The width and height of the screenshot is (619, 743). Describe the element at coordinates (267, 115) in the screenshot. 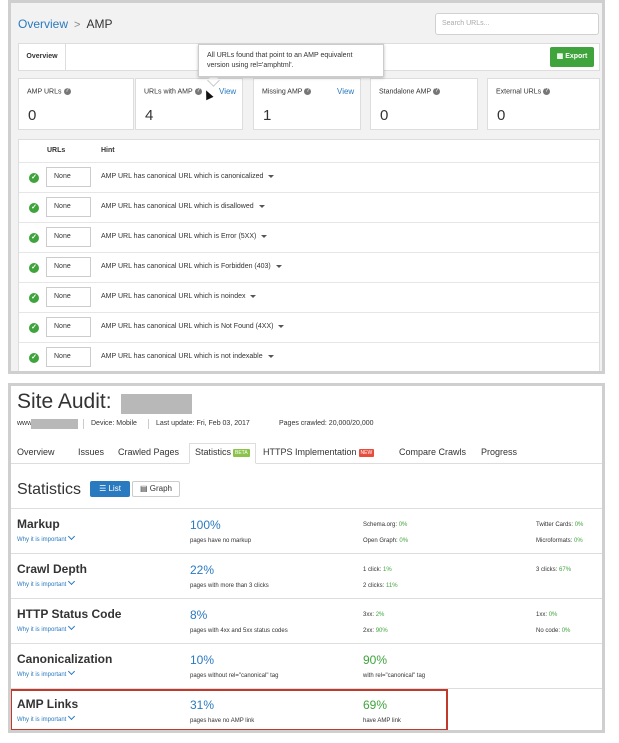

I see `card-value: 1` at that location.